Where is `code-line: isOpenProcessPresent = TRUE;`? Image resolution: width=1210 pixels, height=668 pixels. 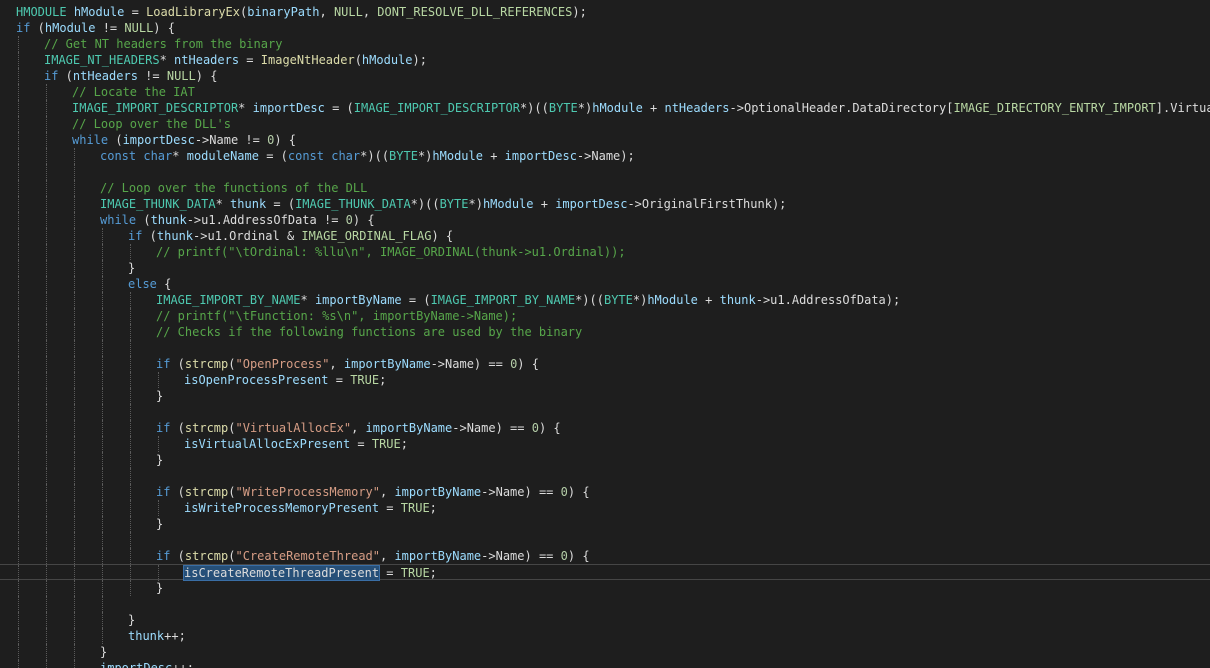
code-line: isOpenProcessPresent = TRUE; is located at coordinates (605, 380).